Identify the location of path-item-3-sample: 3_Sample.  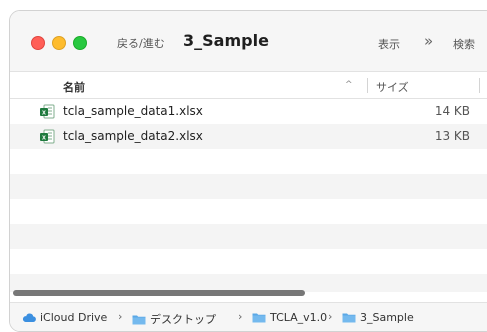
(378, 317).